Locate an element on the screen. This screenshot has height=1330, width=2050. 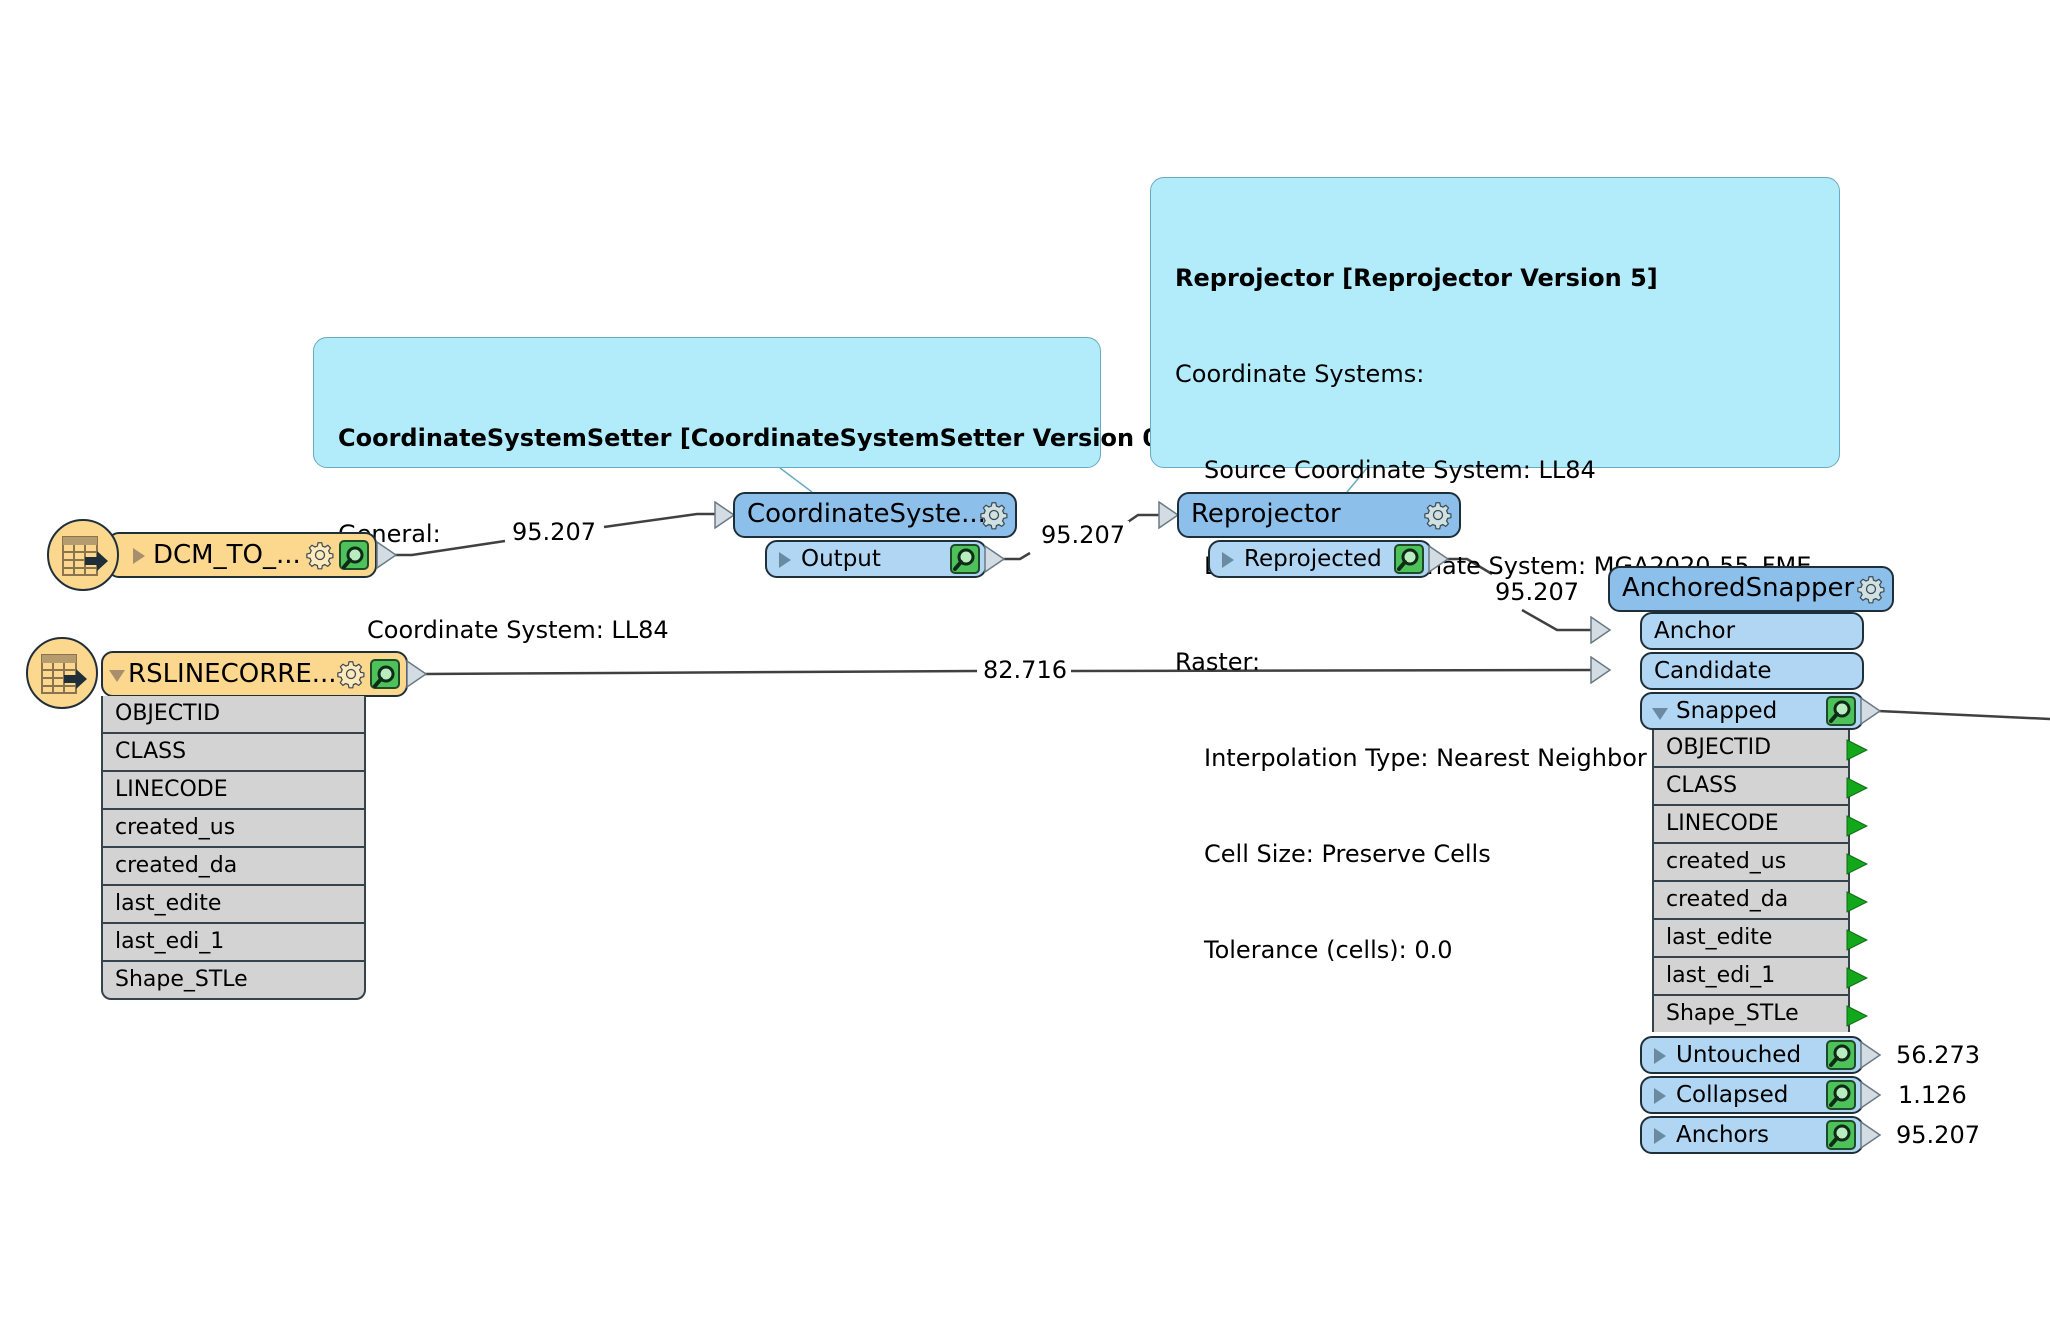
output-port-untouched: Untouched is located at coordinates (1752, 1055).